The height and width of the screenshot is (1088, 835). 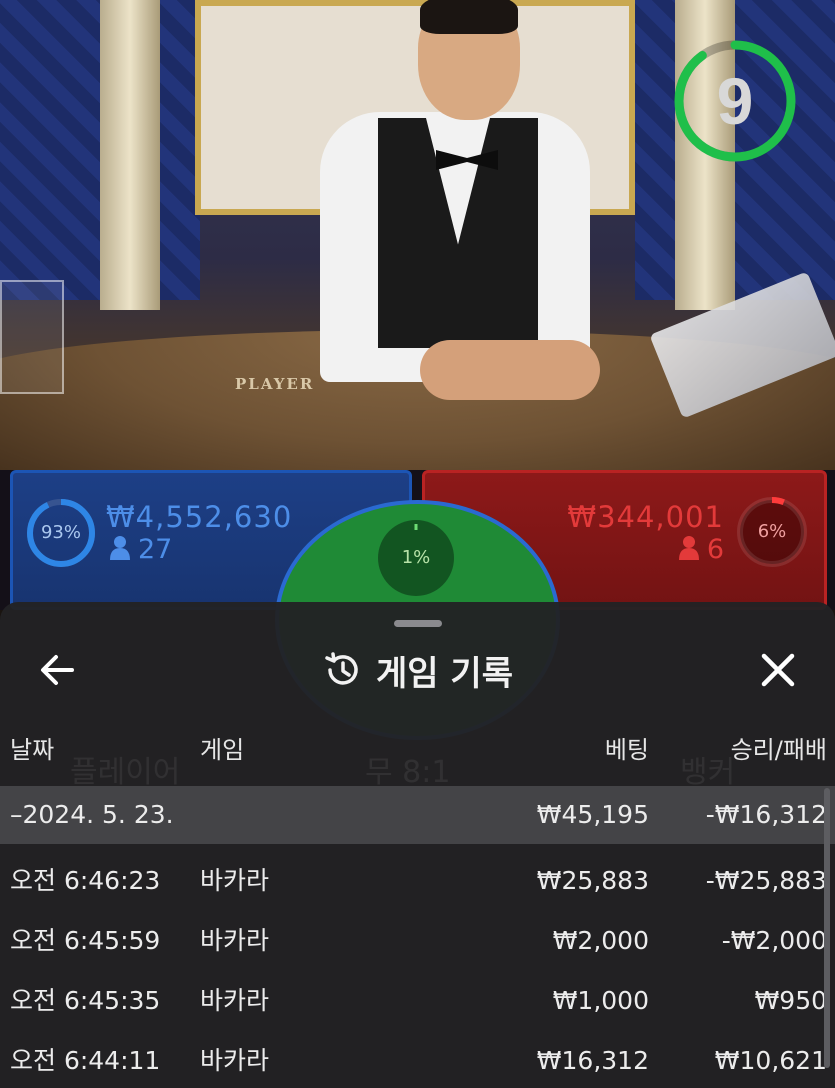 What do you see at coordinates (32, 750) in the screenshot?
I see `column-header-date: 날짜` at bounding box center [32, 750].